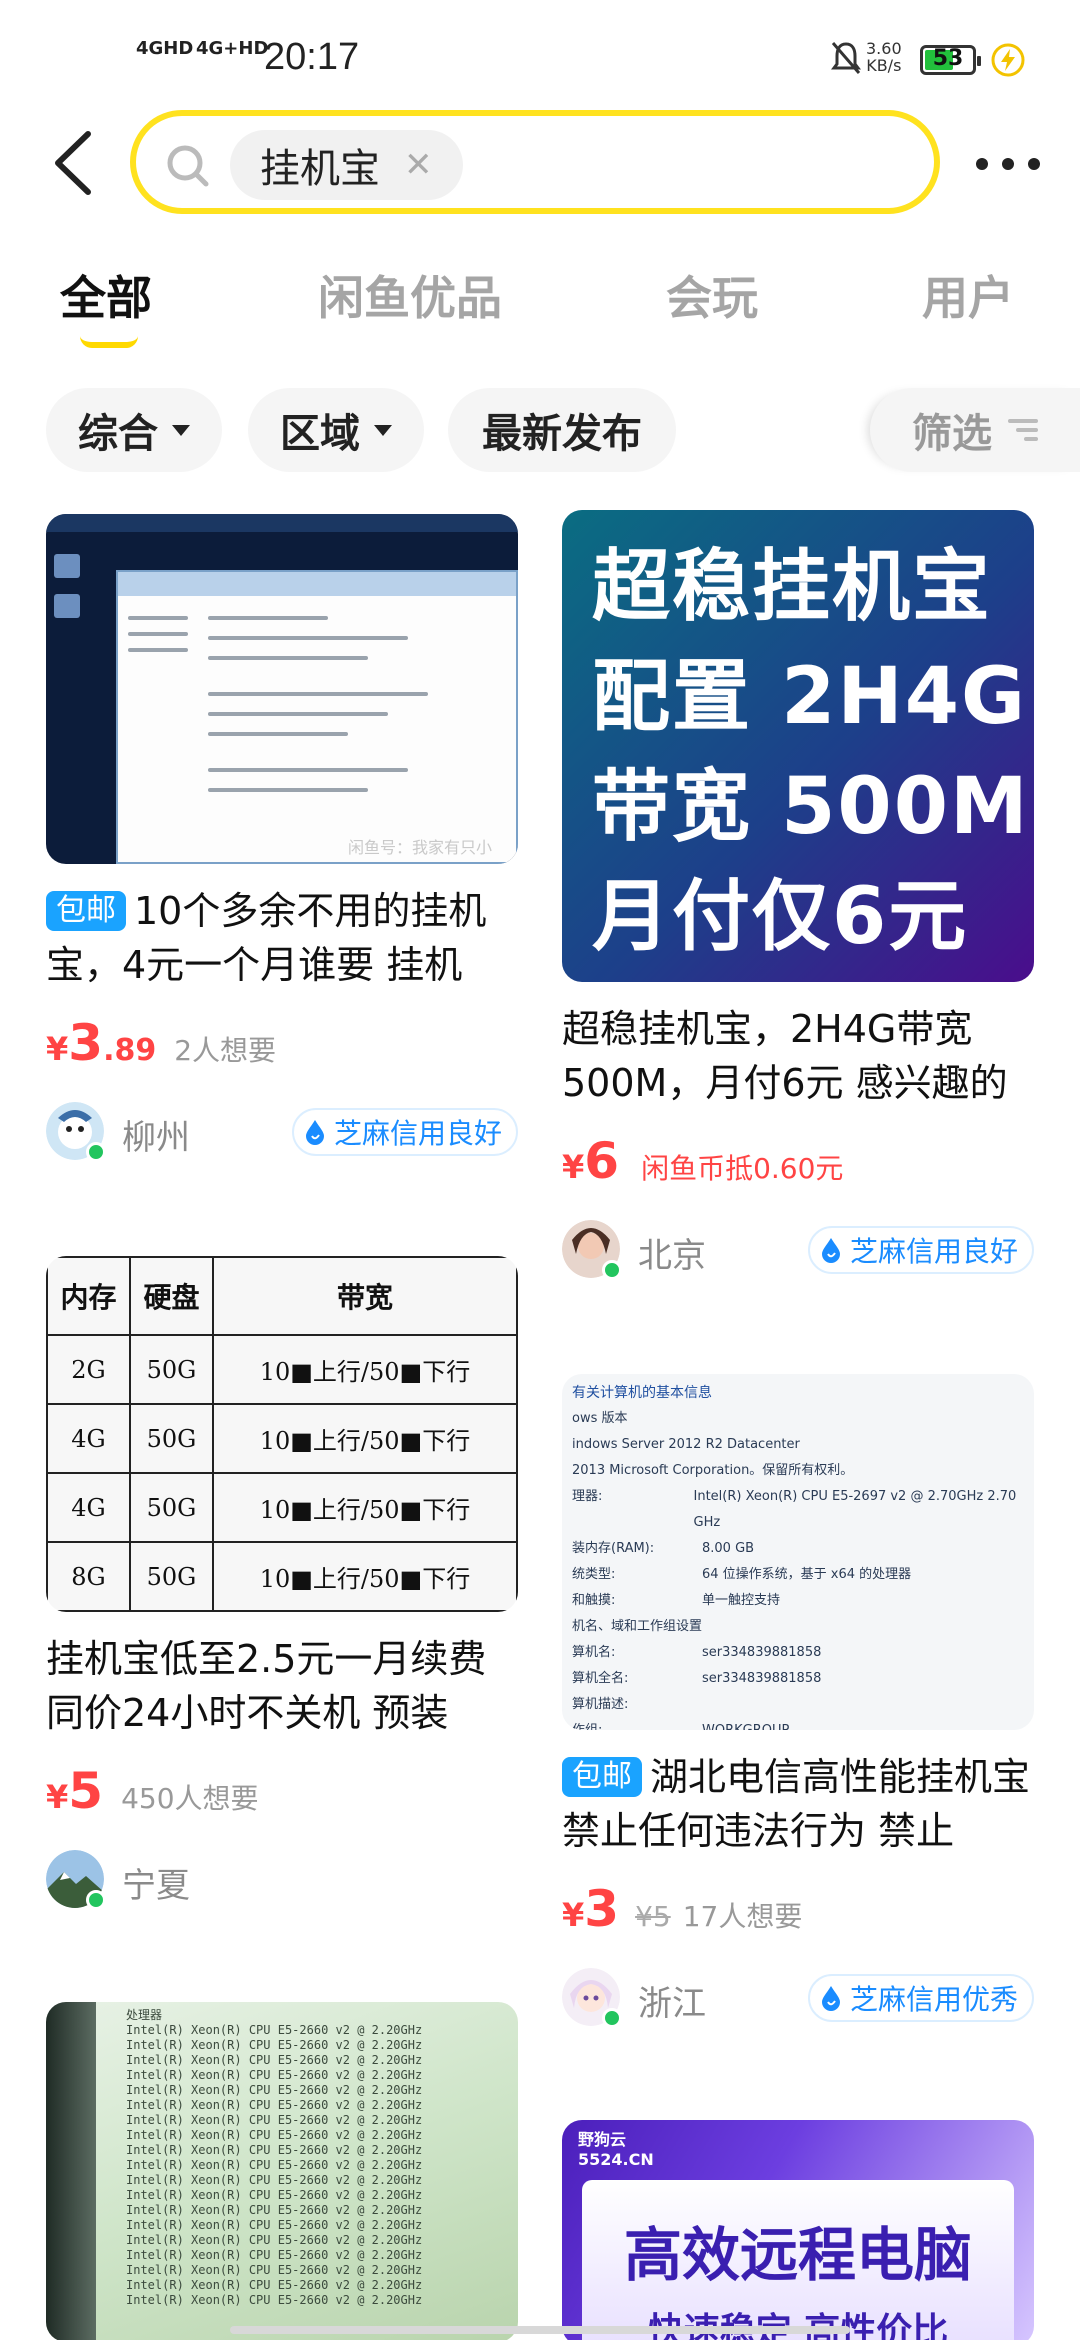 The image size is (1080, 2340). What do you see at coordinates (562, 430) in the screenshot?
I see `latest-button: 最新发布` at bounding box center [562, 430].